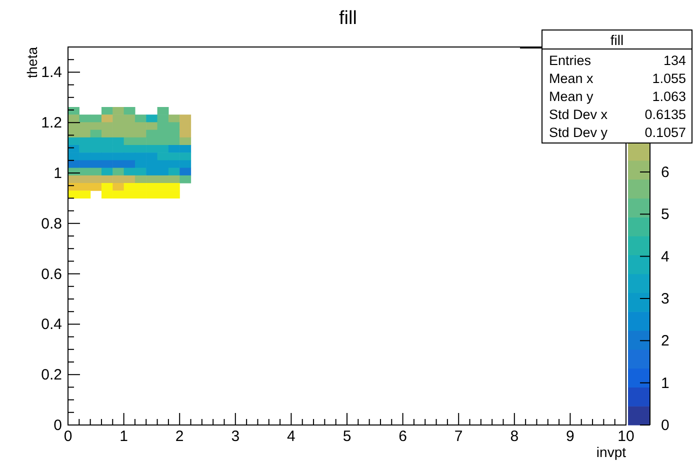 The width and height of the screenshot is (696, 472). I want to click on scale-tick-label: 4, so click(665, 257).